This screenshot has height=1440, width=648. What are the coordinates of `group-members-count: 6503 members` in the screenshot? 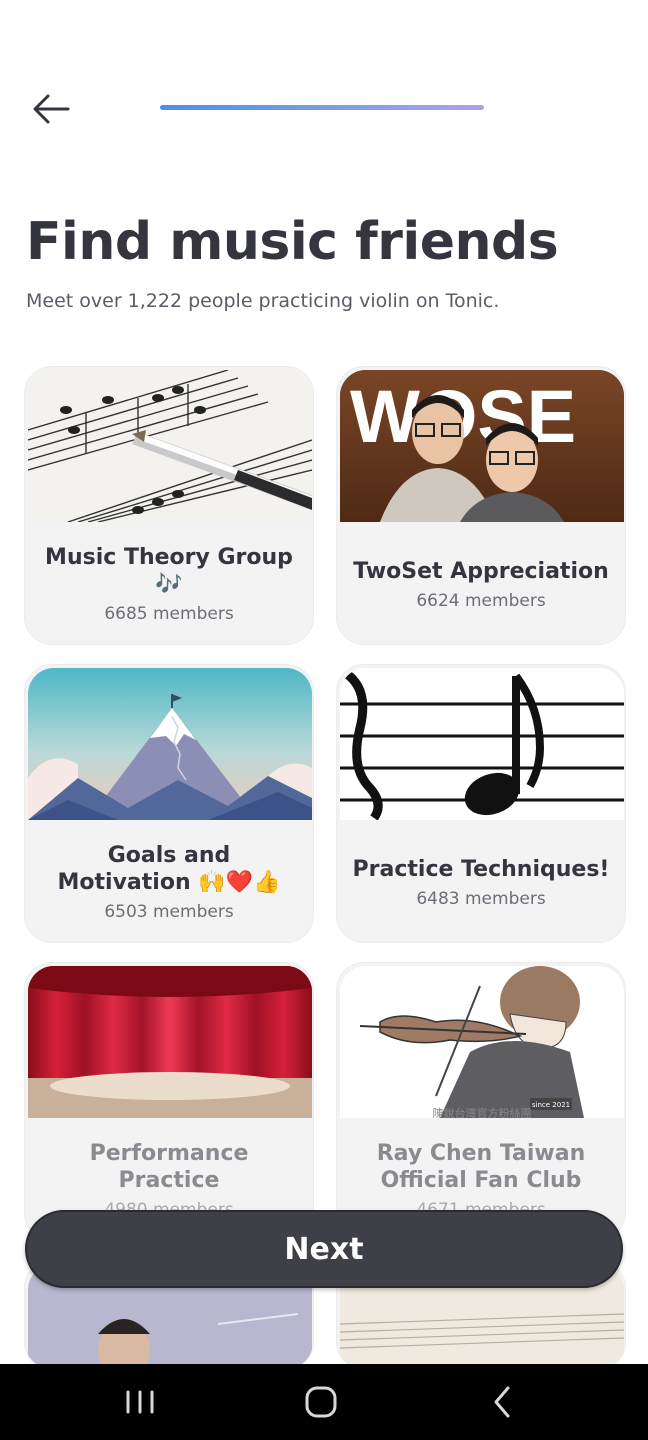 It's located at (169, 912).